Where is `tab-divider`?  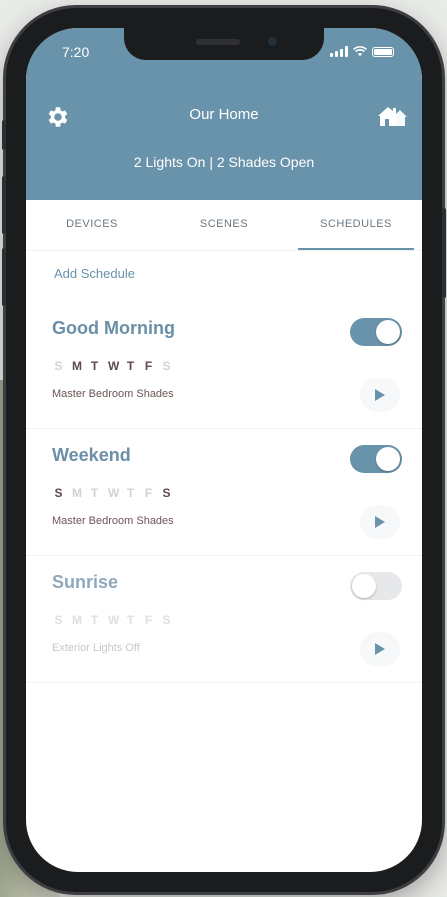
tab-divider is located at coordinates (224, 250).